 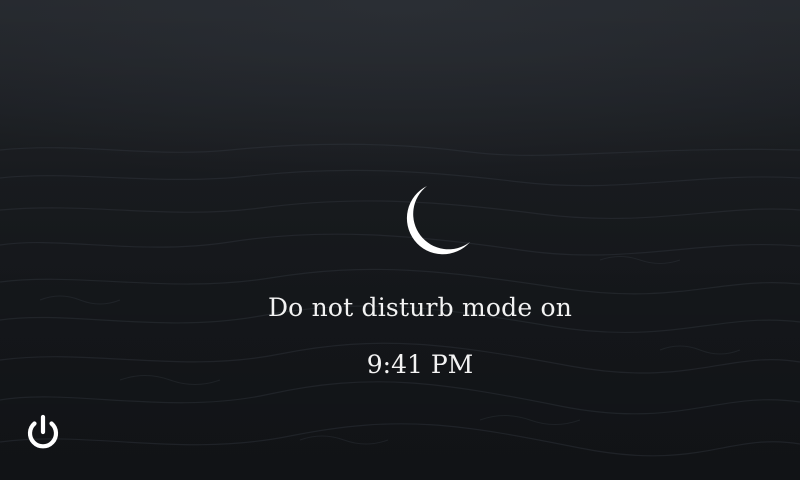 What do you see at coordinates (420, 364) in the screenshot?
I see `clock-time: 9:41 PM` at bounding box center [420, 364].